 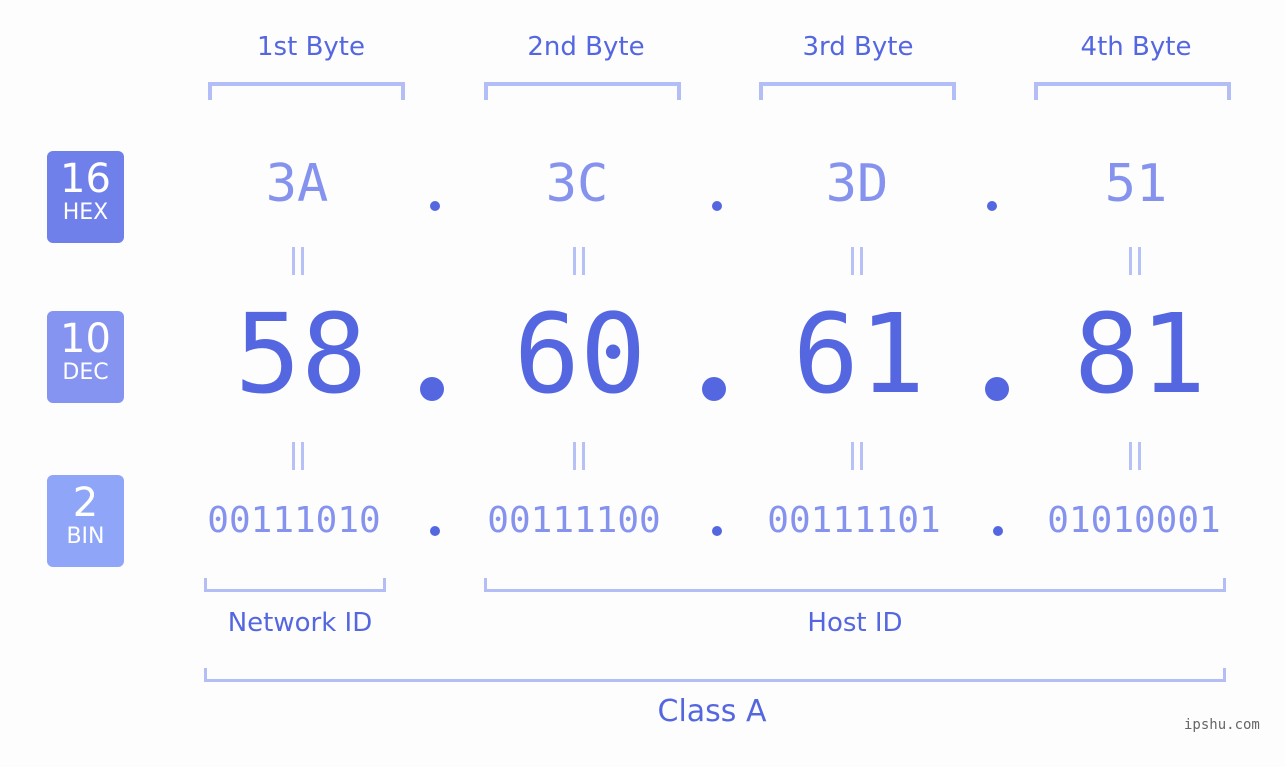 I want to click on dec-badge: 10 DEC, so click(x=85, y=357).